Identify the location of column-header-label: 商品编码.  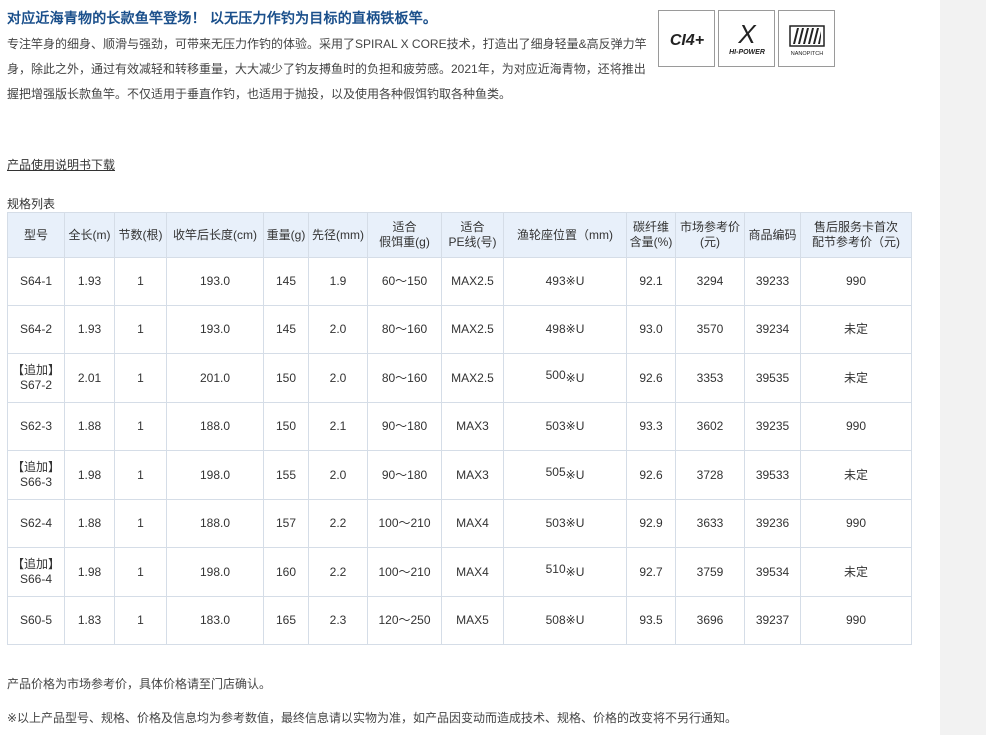
(772, 234).